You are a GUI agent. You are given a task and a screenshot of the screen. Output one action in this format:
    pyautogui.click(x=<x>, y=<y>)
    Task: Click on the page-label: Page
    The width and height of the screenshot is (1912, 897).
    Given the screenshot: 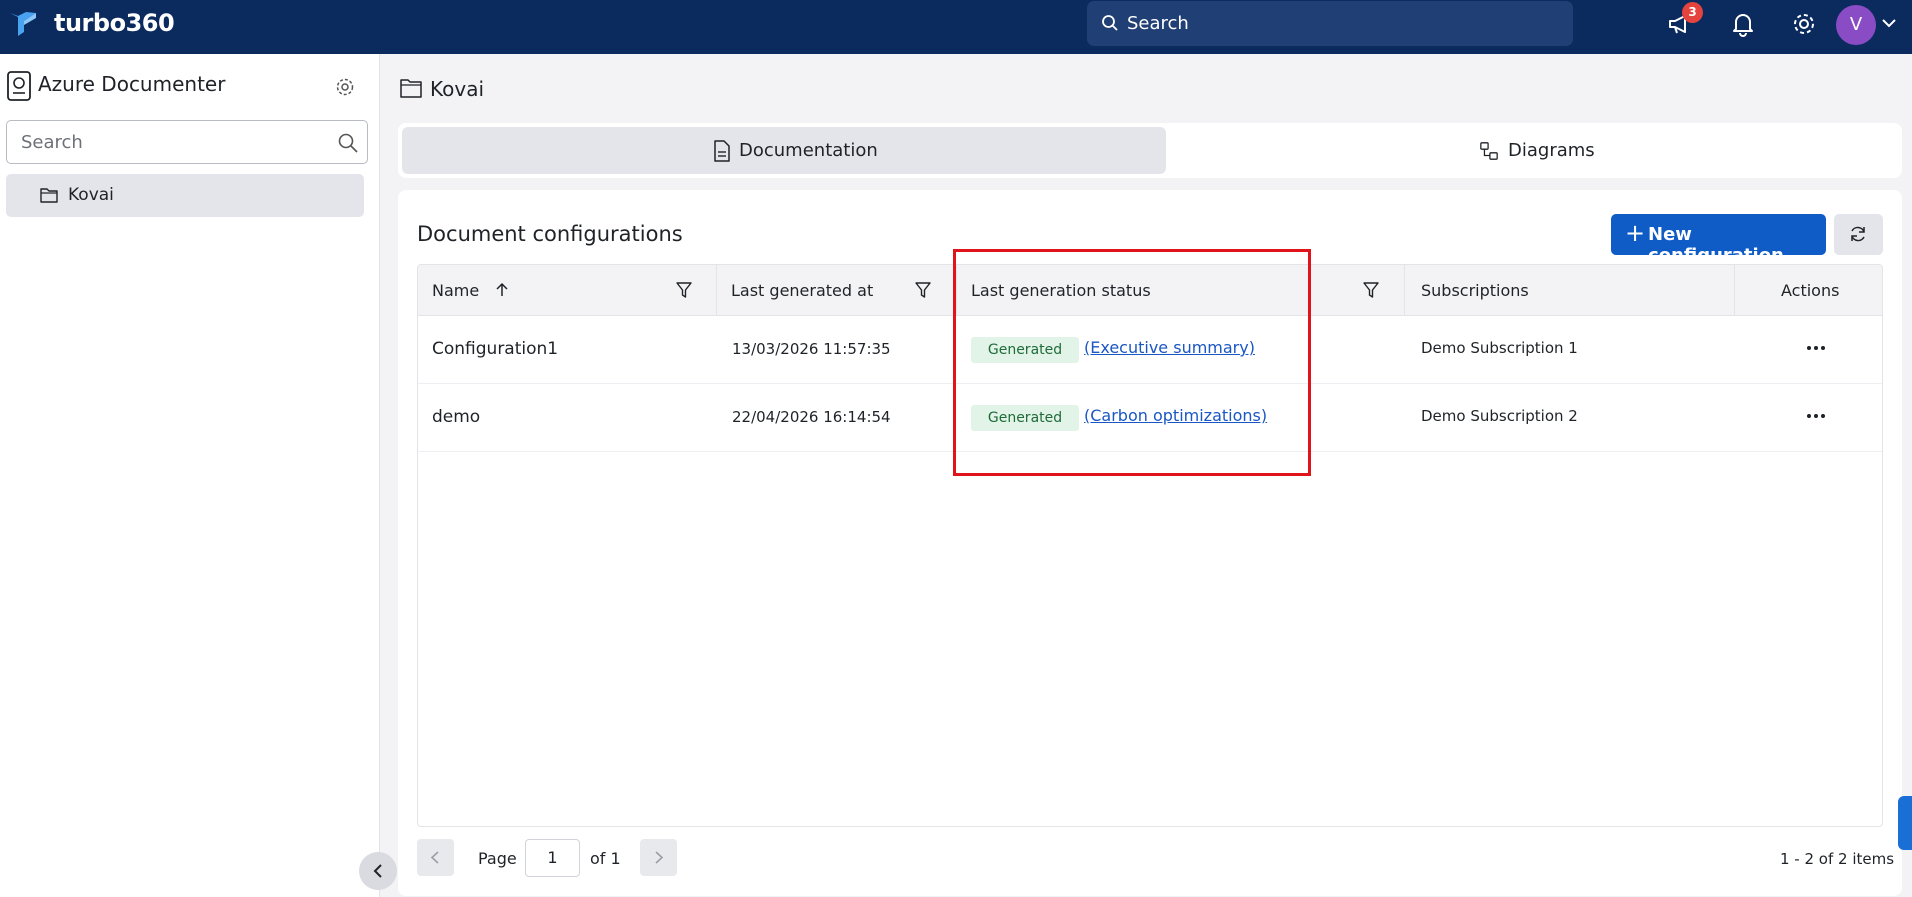 What is the action you would take?
    pyautogui.click(x=497, y=858)
    